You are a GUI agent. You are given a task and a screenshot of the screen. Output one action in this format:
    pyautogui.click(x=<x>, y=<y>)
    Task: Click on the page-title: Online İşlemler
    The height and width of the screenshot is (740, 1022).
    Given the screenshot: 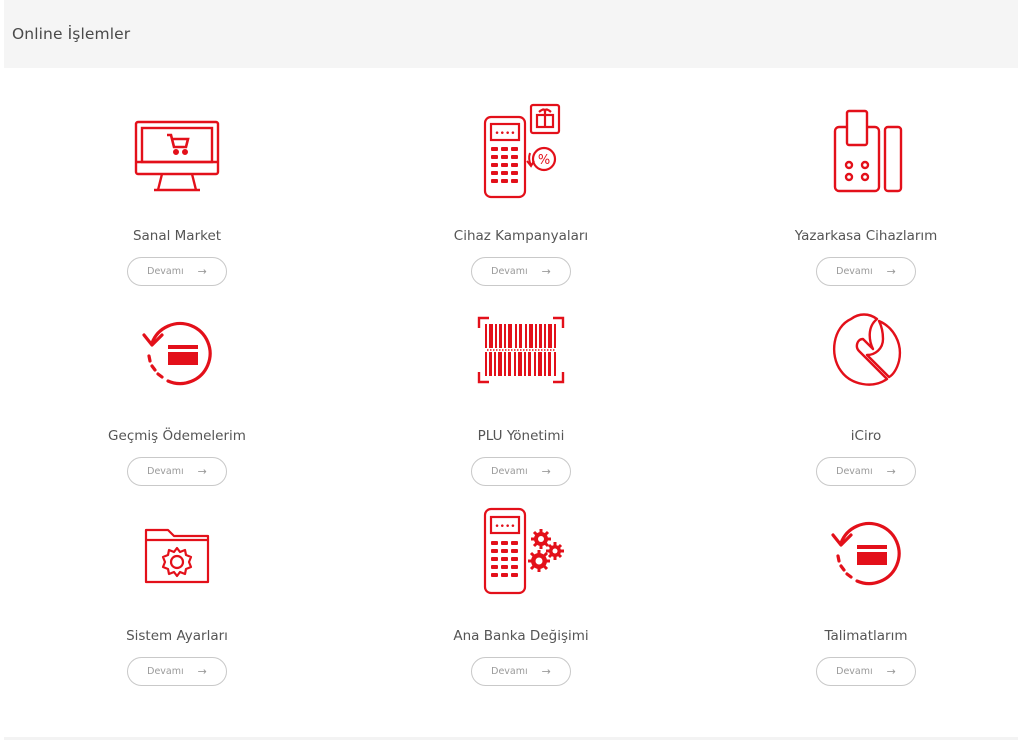 What is the action you would take?
    pyautogui.click(x=71, y=34)
    